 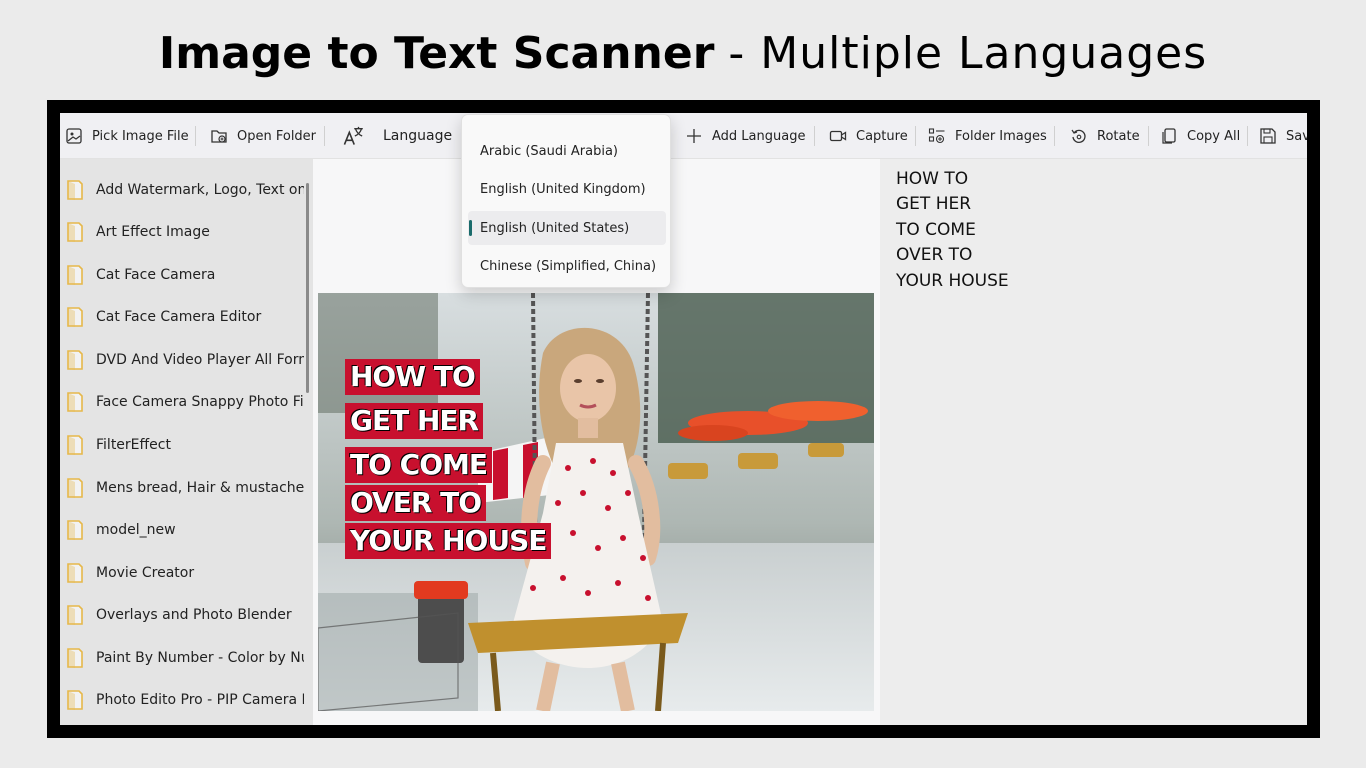 What do you see at coordinates (567, 266) in the screenshot?
I see `language-option: Chinese (Simplified, China)` at bounding box center [567, 266].